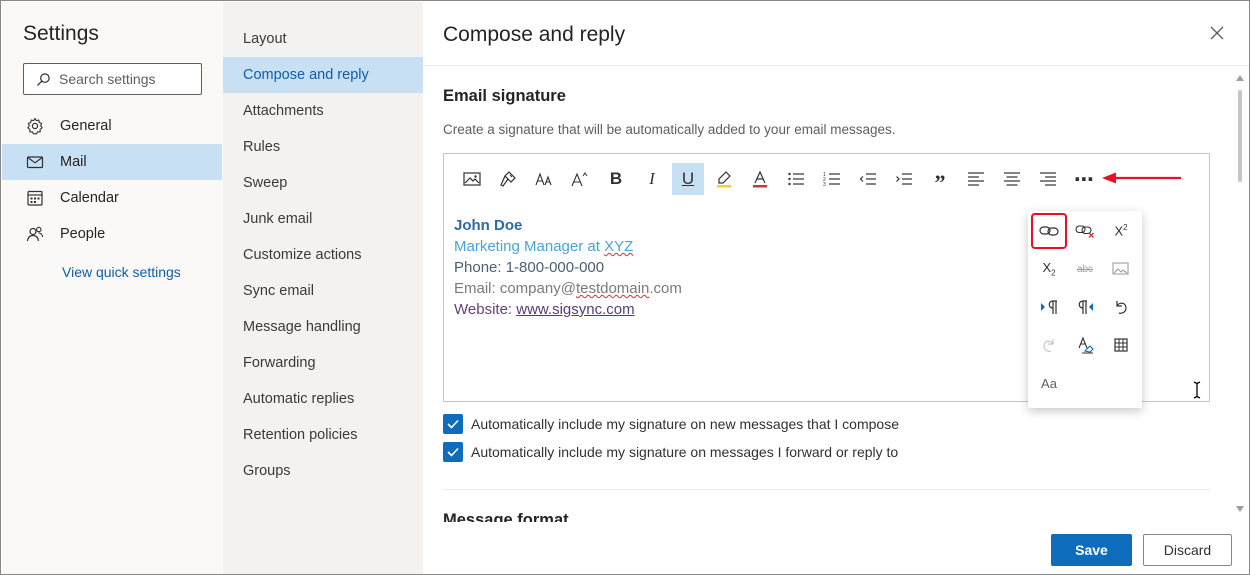 Image resolution: width=1250 pixels, height=575 pixels. What do you see at coordinates (824, 184) in the screenshot?
I see `svg-text: 3` at bounding box center [824, 184].